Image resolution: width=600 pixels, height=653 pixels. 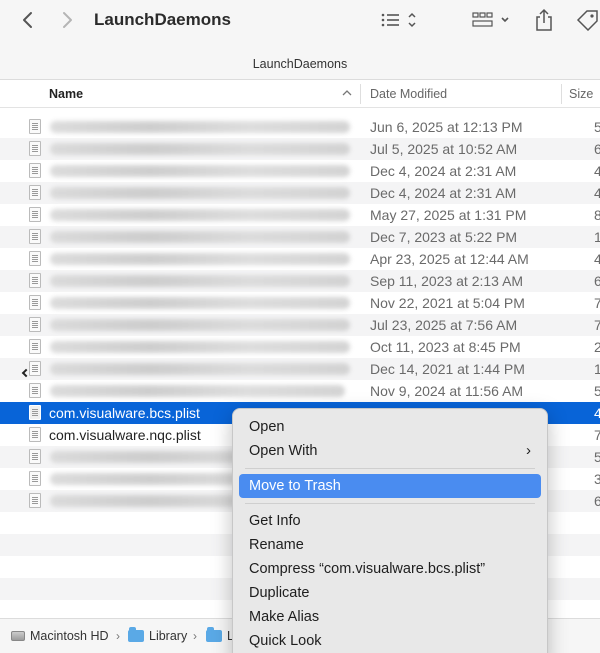 What do you see at coordinates (447, 391) in the screenshot?
I see `date-modified: Nov 9, 2024 at 11:56 AM` at bounding box center [447, 391].